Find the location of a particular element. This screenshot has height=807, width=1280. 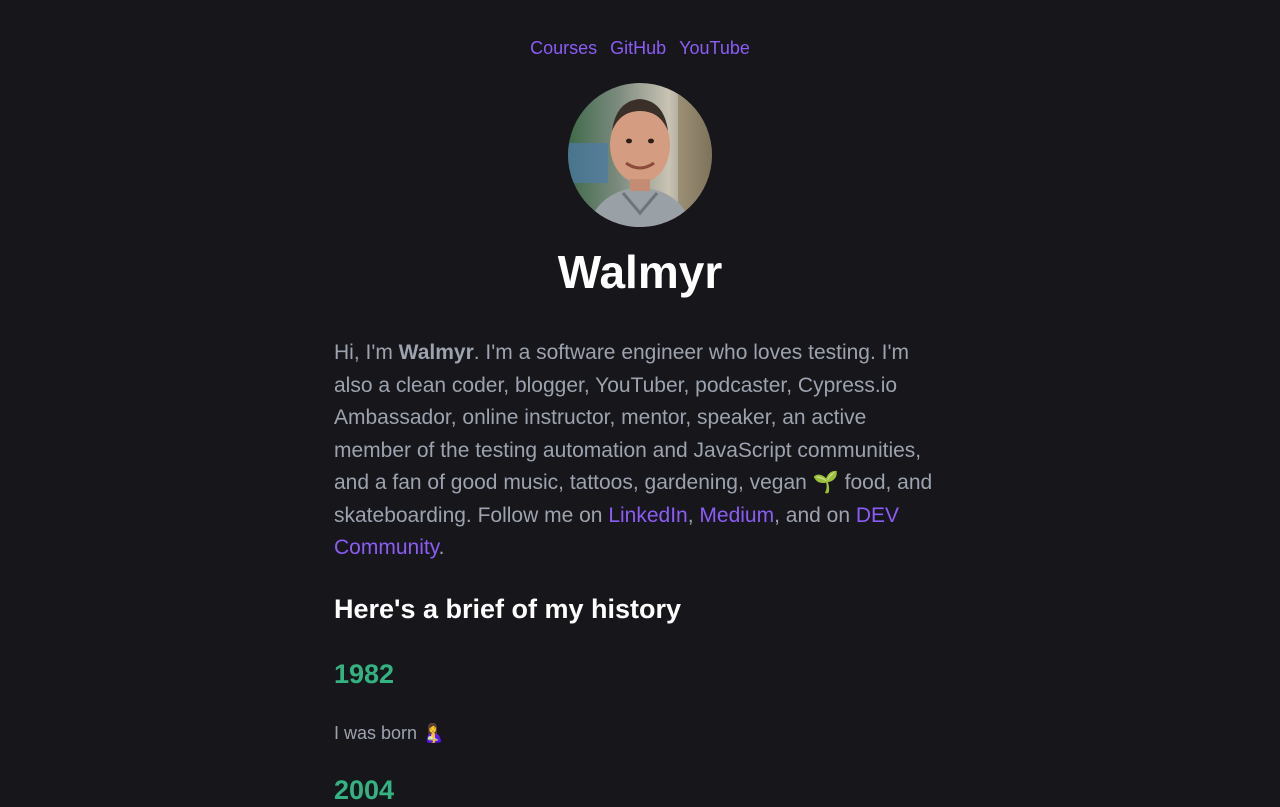

top-nav: Courses GitHub YouTube is located at coordinates (640, 48).